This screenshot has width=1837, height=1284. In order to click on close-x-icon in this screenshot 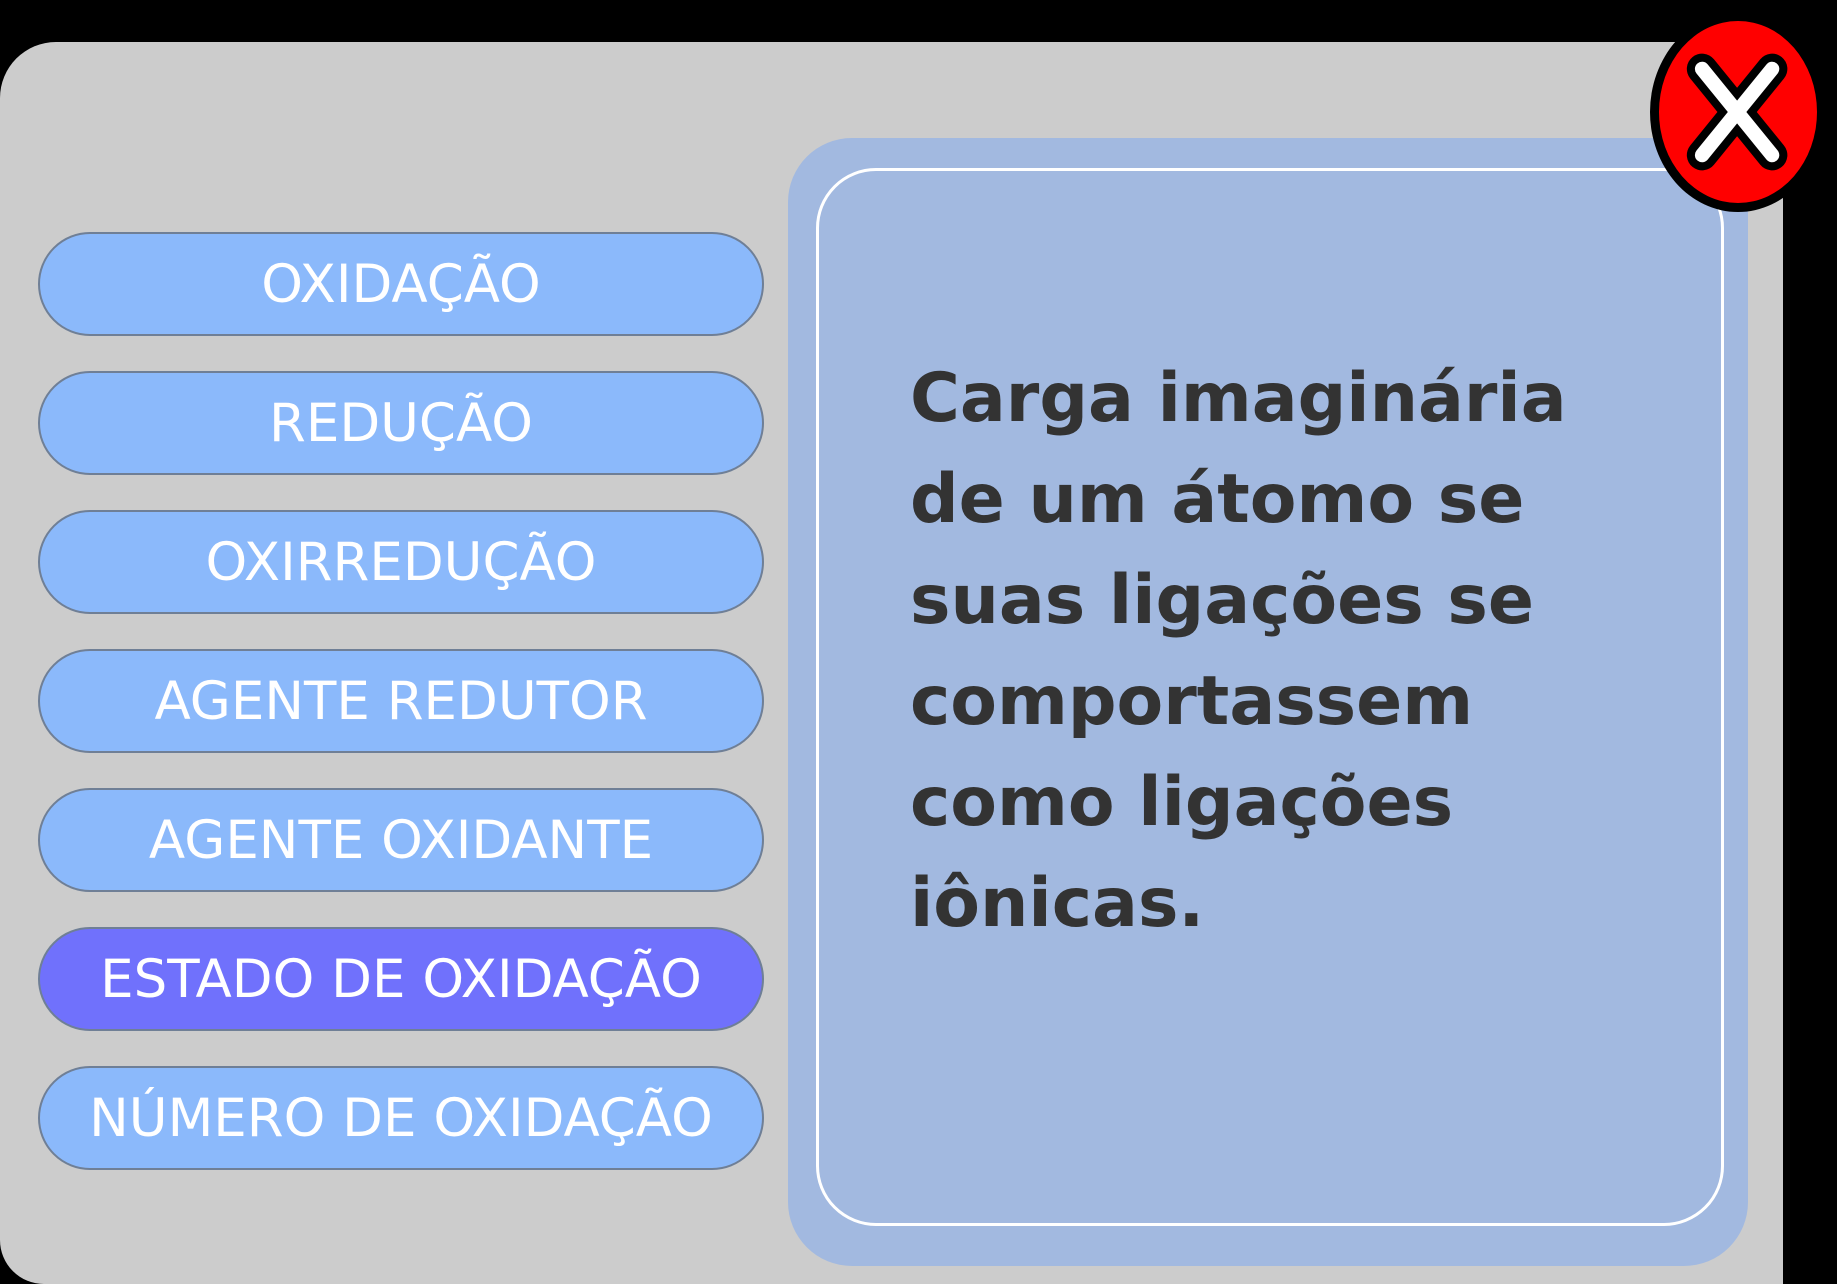, I will do `click(1737, 112)`.